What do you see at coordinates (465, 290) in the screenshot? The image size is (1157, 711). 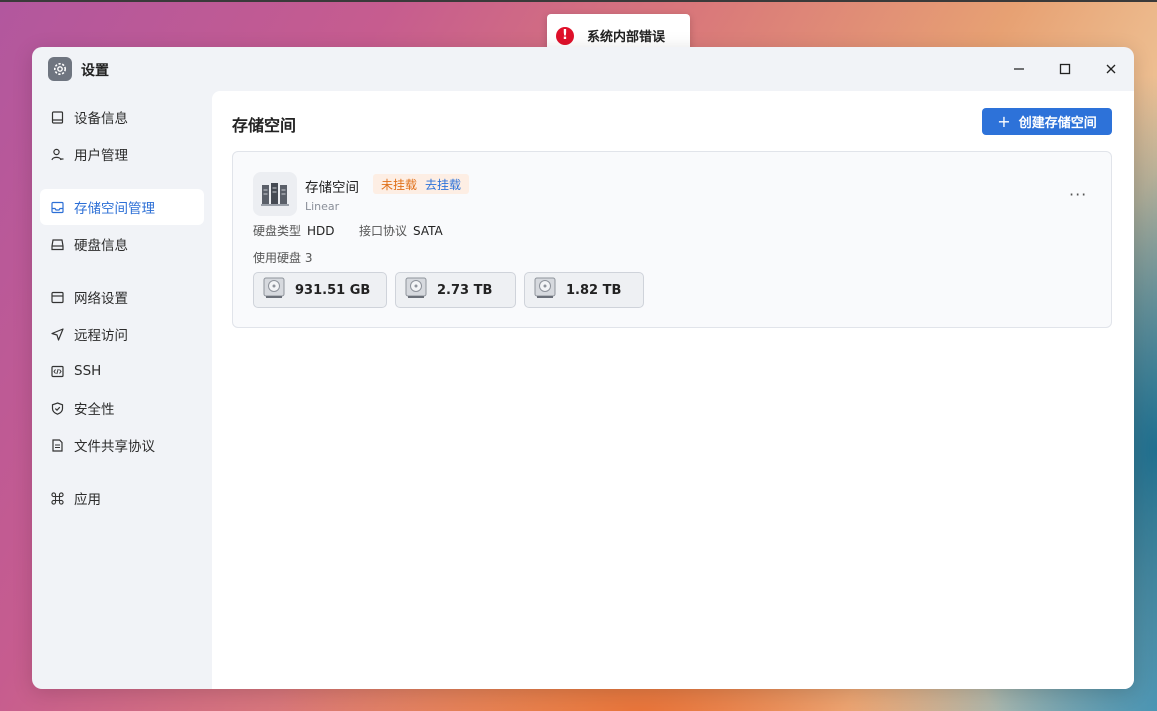 I see `disk-size: 2.73 TB` at bounding box center [465, 290].